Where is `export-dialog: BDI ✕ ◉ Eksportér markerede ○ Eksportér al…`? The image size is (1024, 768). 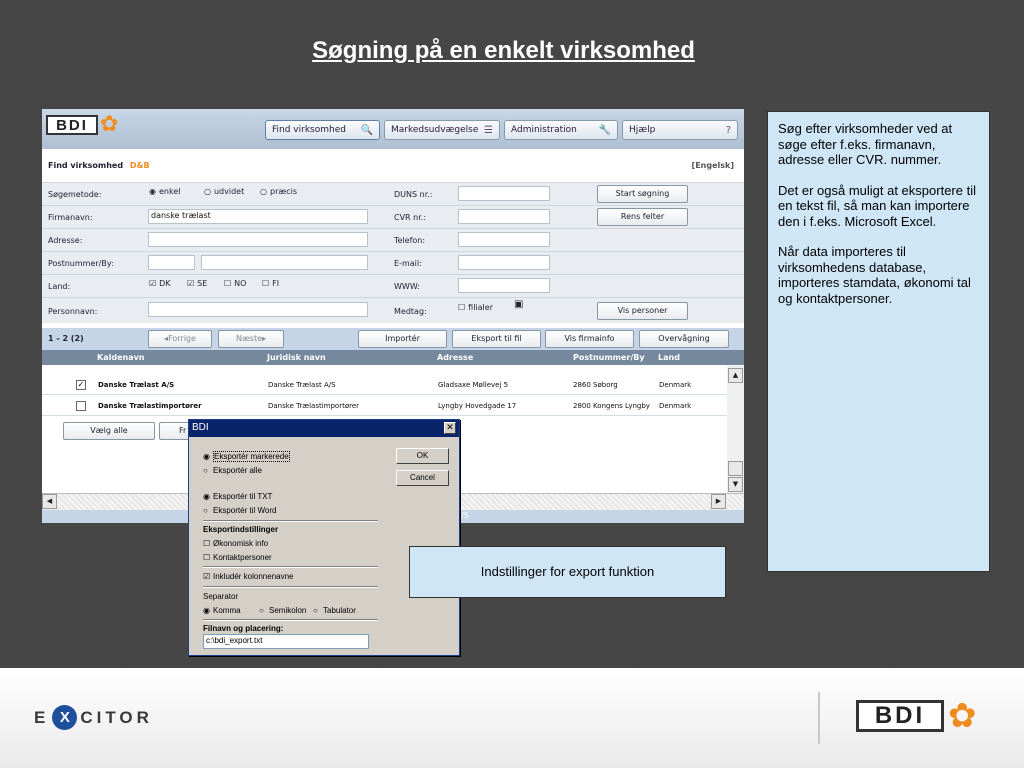 export-dialog: BDI ✕ ◉ Eksportér markerede ○ Eksportér al… is located at coordinates (324, 537).